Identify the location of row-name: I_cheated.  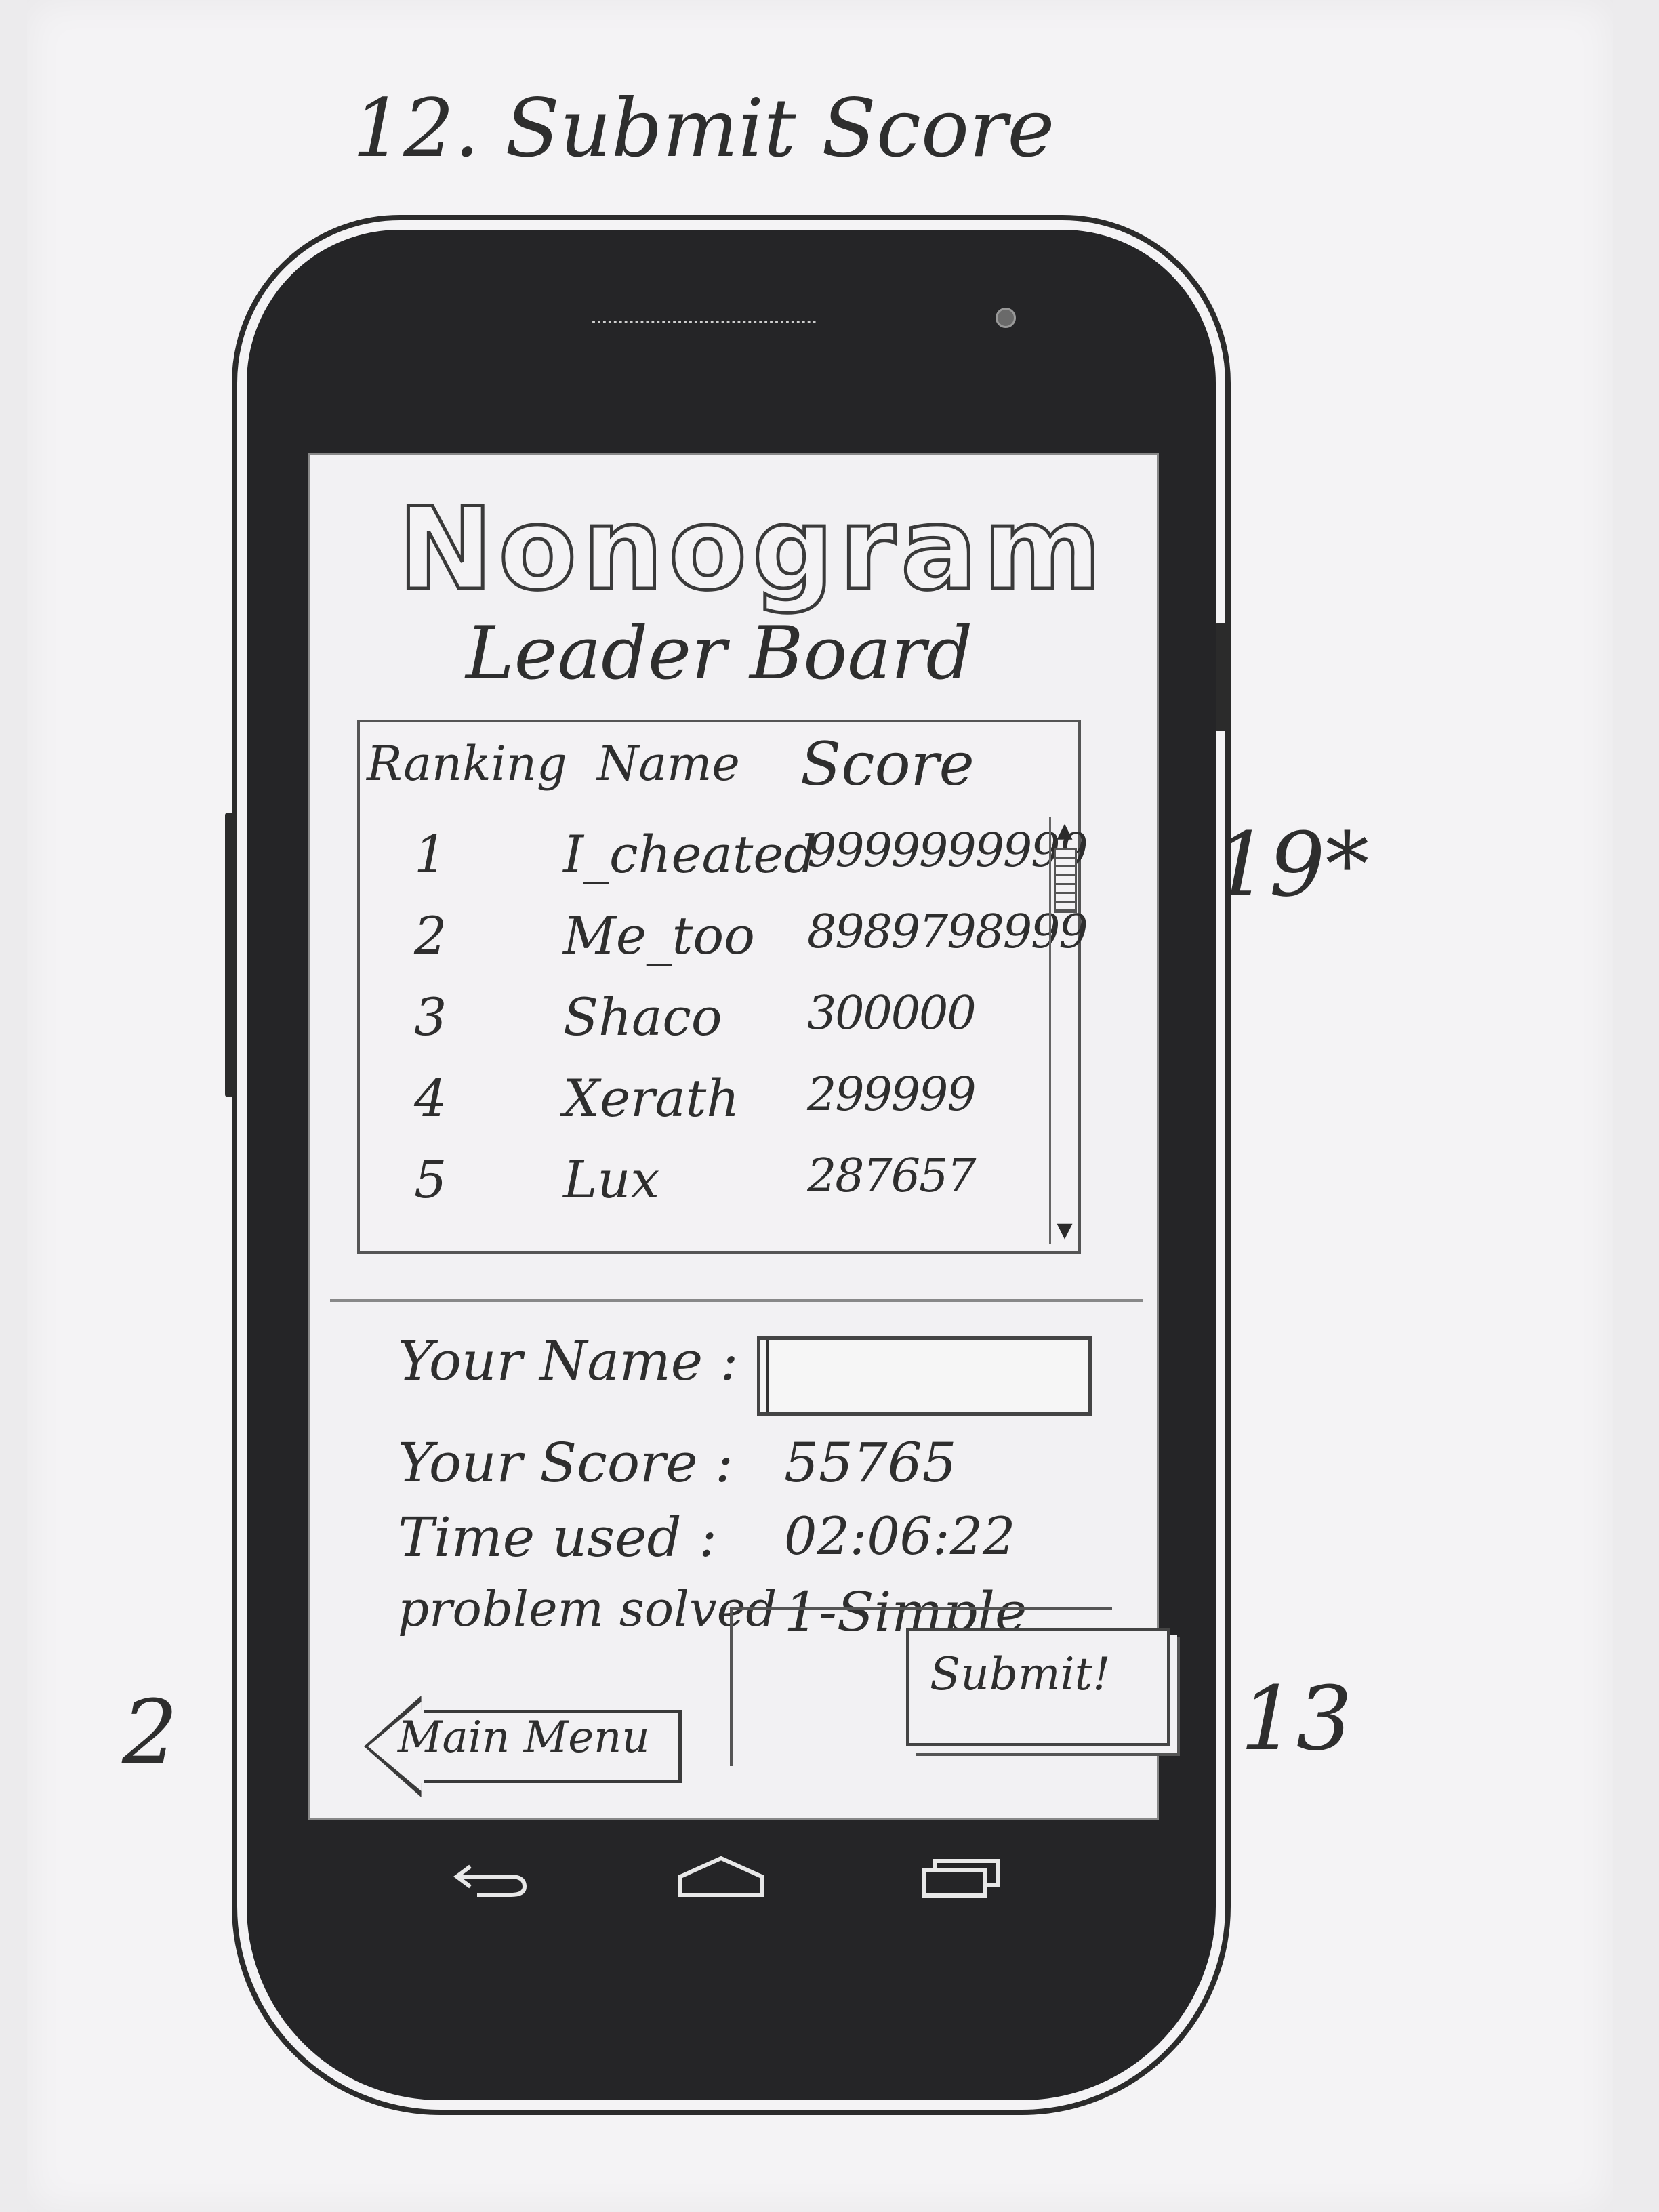
(690, 854).